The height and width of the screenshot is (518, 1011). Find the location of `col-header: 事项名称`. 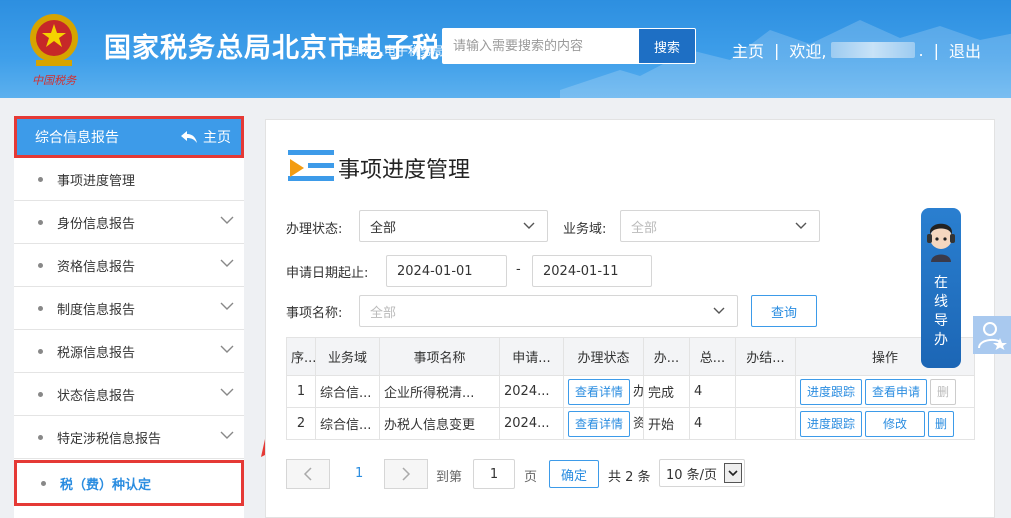

col-header: 事项名称 is located at coordinates (439, 356).